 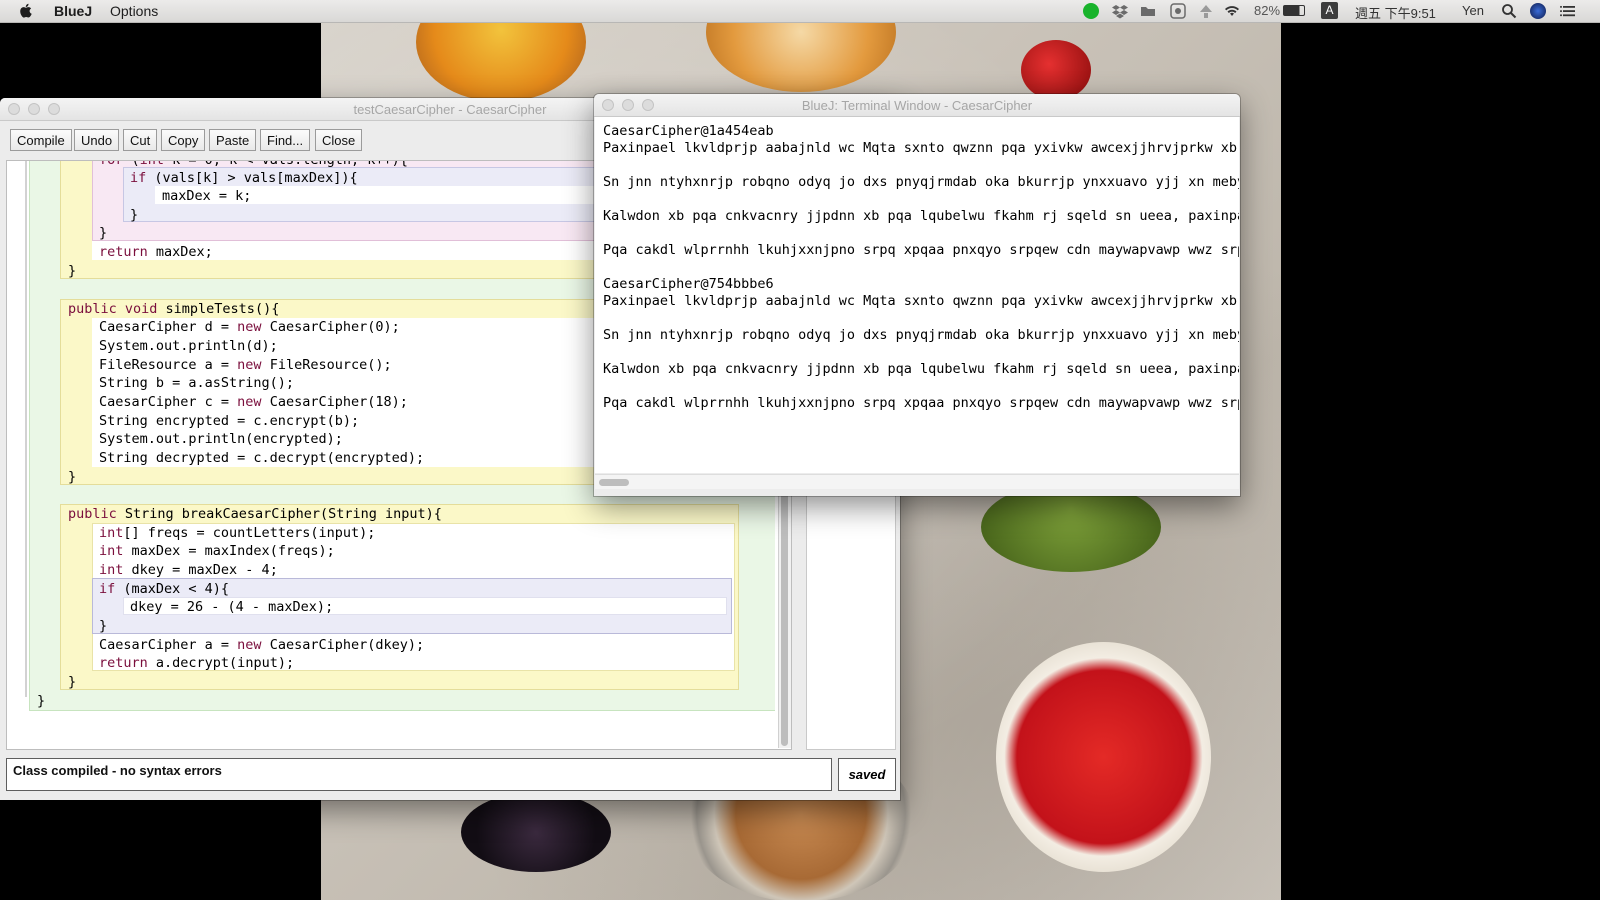 I want to click on tart-top-left, so click(x=501, y=62).